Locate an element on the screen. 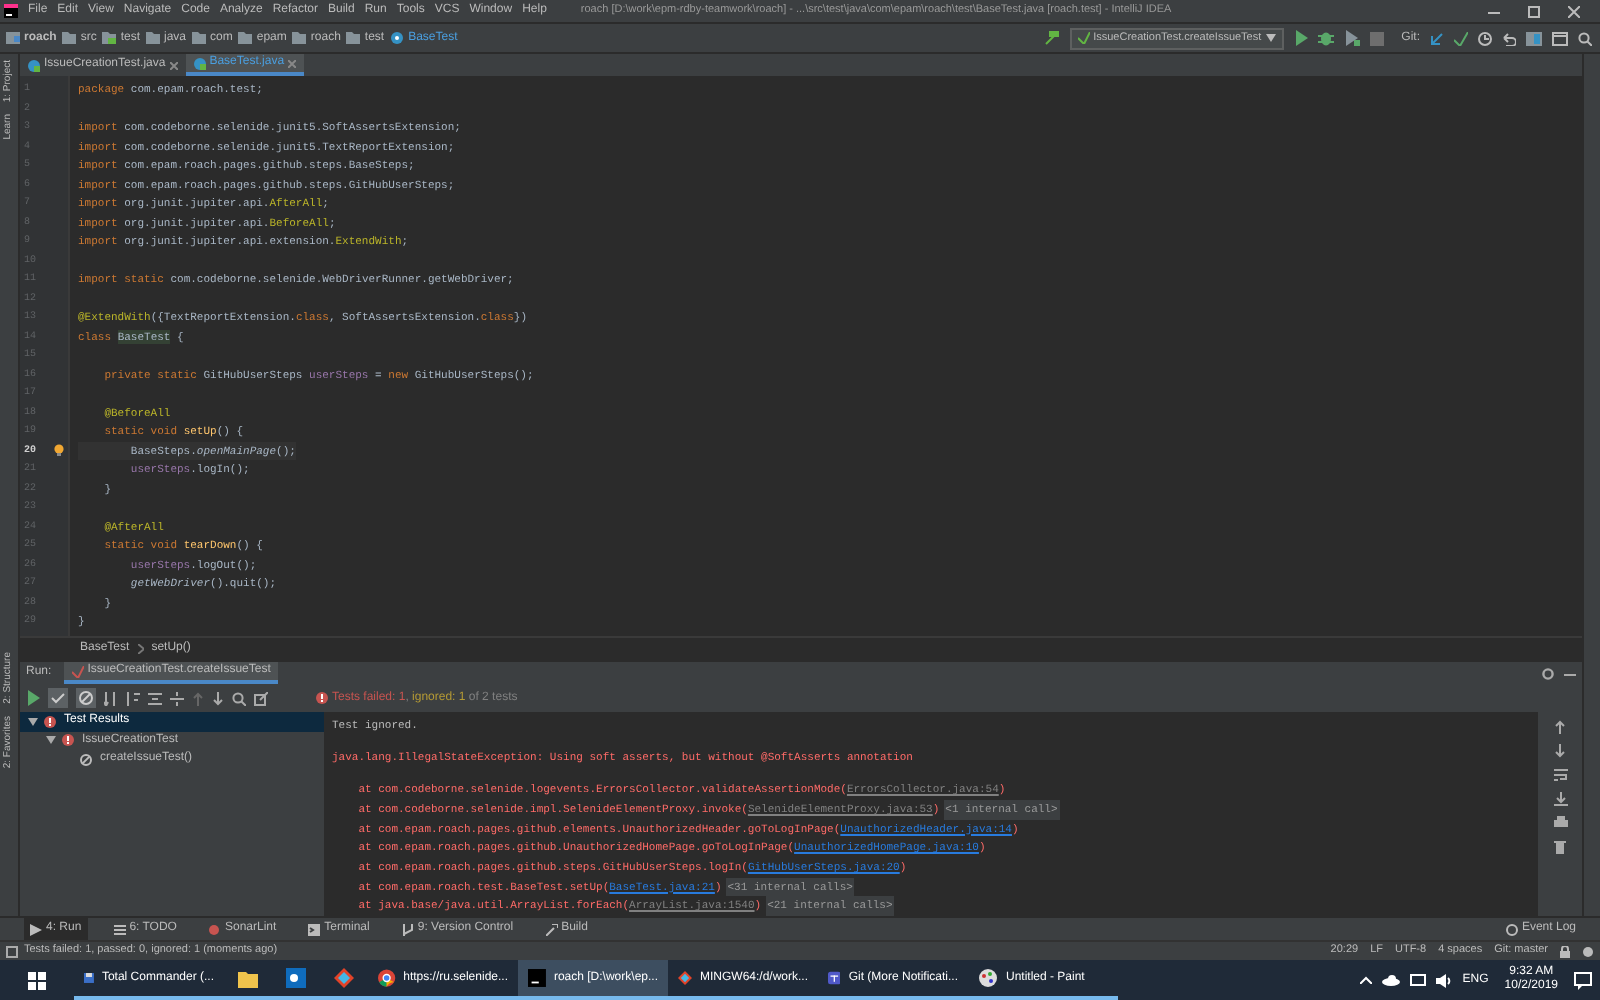  project-structure-icon is located at coordinates (1534, 38).